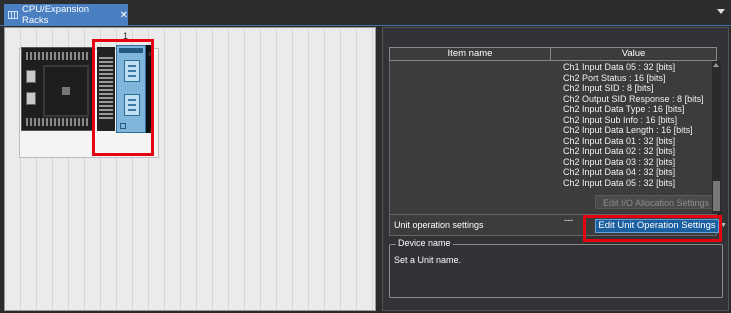 The height and width of the screenshot is (313, 731). Describe the element at coordinates (424, 243) in the screenshot. I see `device-name-legend: Device name` at that location.